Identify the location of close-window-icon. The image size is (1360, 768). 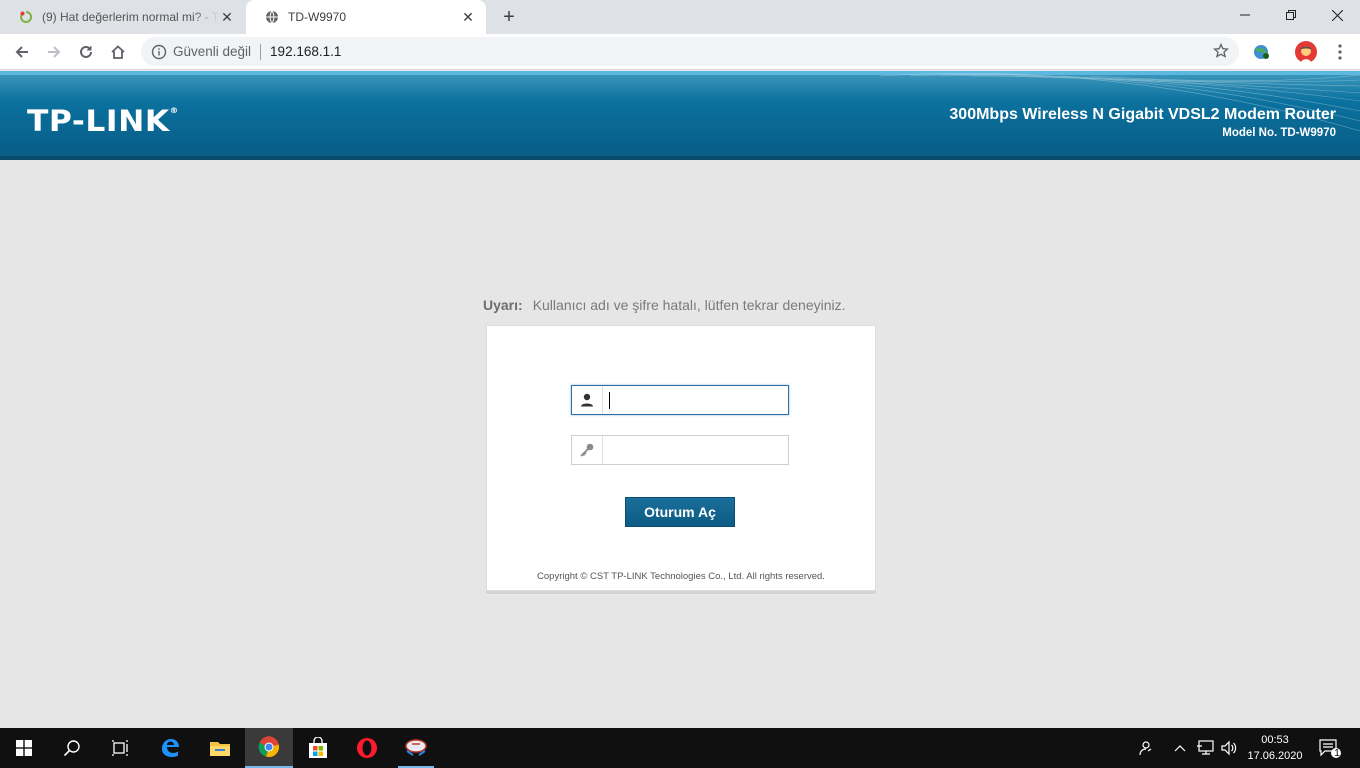
(1337, 15).